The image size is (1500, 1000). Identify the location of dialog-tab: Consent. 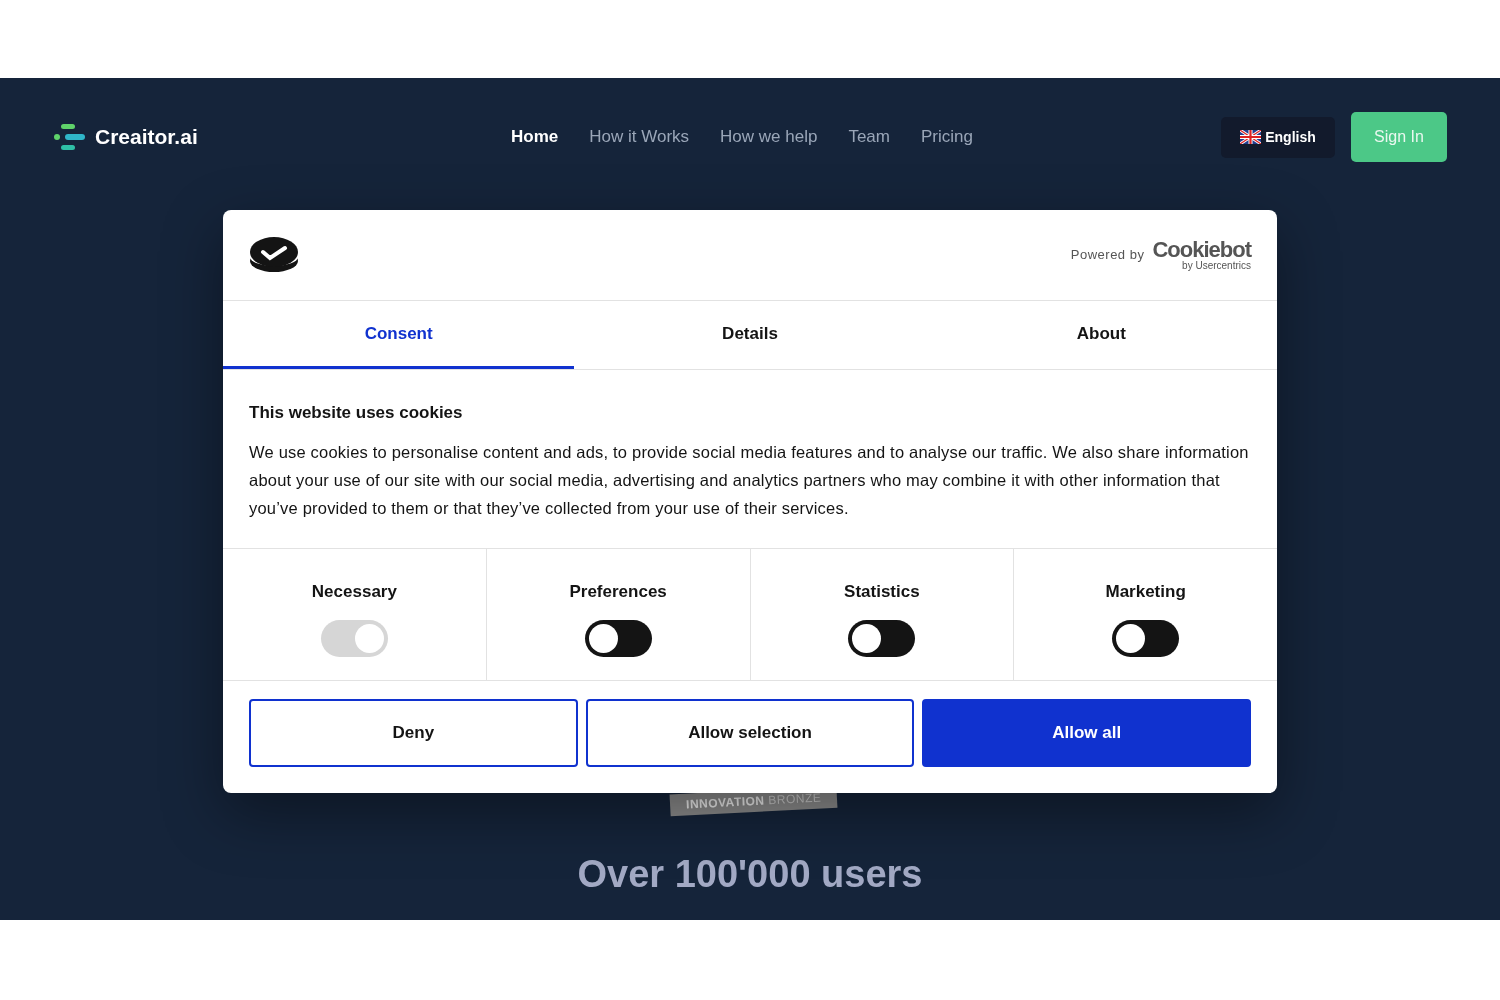
(399, 335).